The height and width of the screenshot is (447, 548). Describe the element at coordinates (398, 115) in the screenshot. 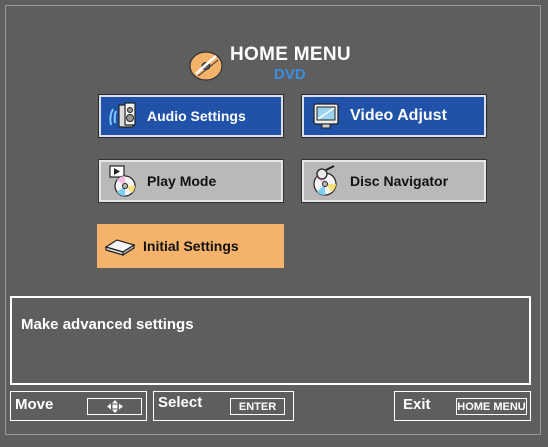

I see `video-adjust-label: Video Adjust` at that location.